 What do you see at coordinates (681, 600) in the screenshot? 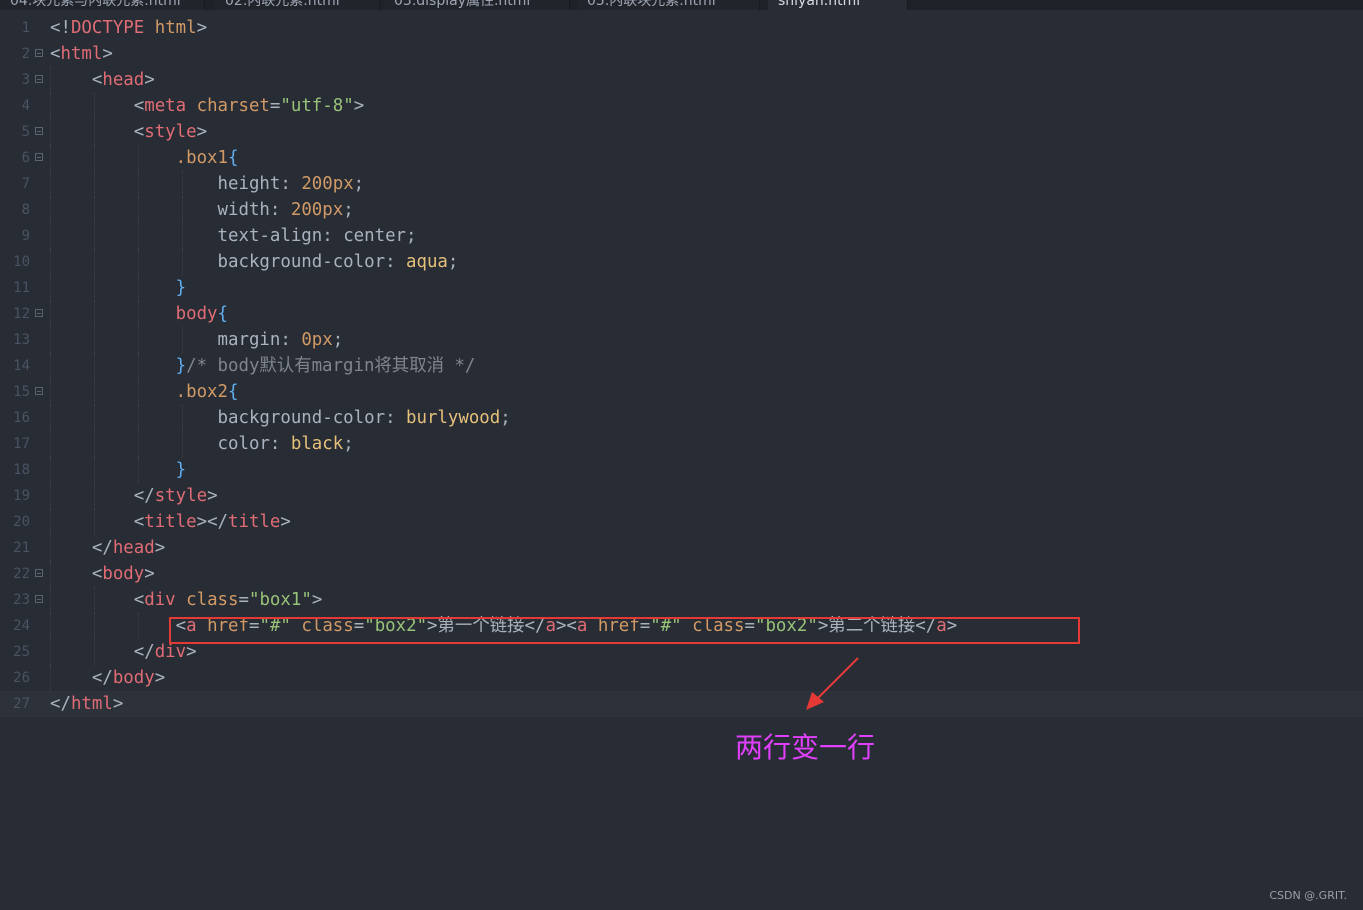
I see `code-line: 23 <div class="box1">` at bounding box center [681, 600].